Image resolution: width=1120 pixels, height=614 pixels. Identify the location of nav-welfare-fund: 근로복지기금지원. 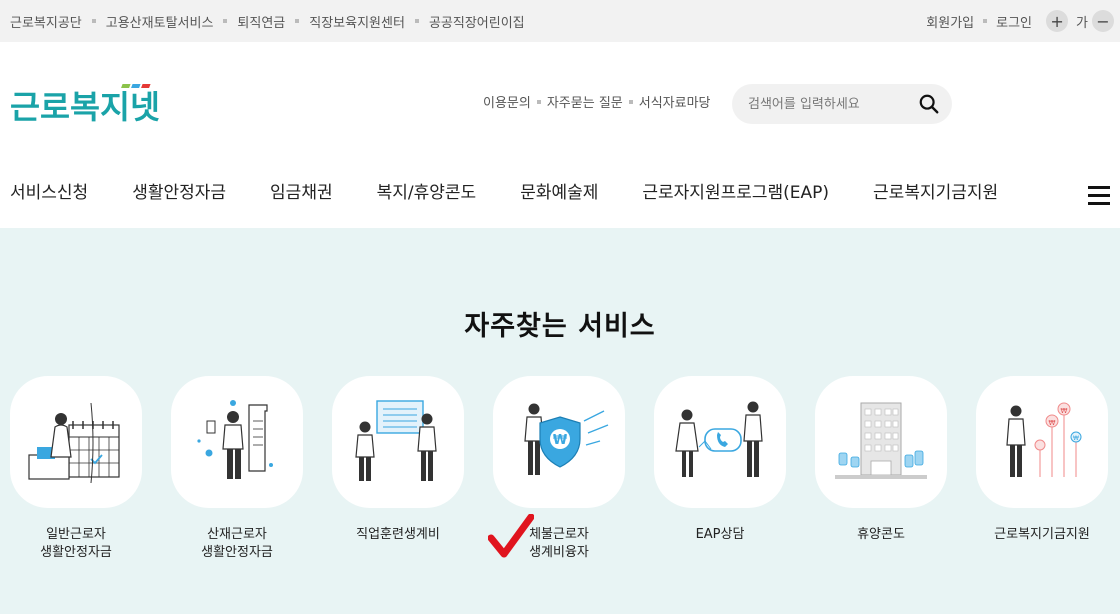
(935, 190).